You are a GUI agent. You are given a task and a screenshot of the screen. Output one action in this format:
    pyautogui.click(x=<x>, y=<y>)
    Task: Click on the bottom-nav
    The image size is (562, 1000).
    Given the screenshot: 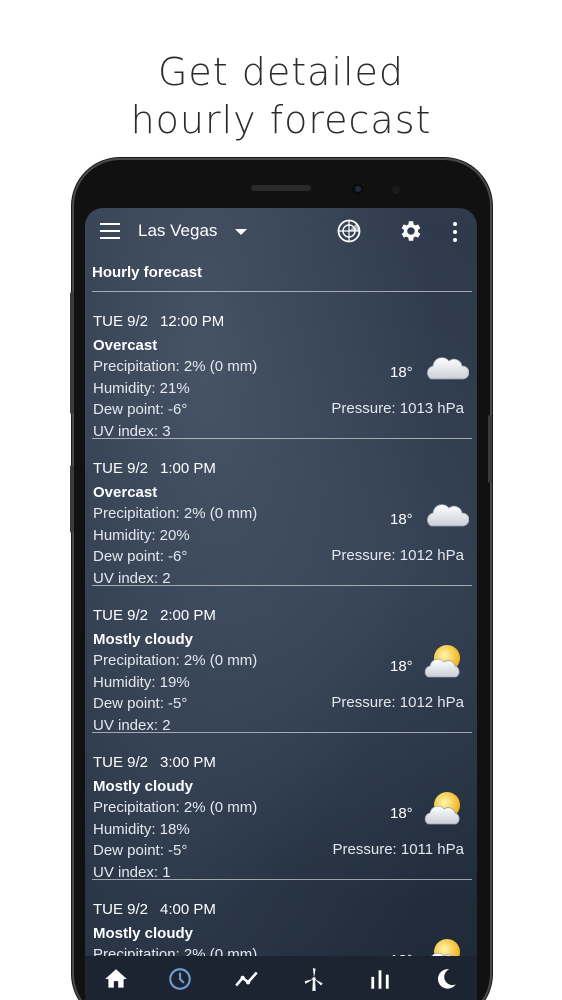 What is the action you would take?
    pyautogui.click(x=281, y=978)
    